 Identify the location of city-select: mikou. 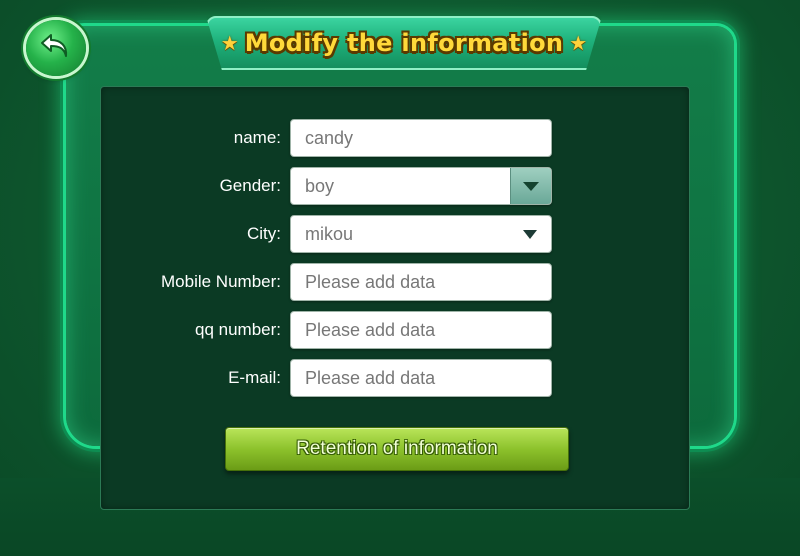
(421, 234).